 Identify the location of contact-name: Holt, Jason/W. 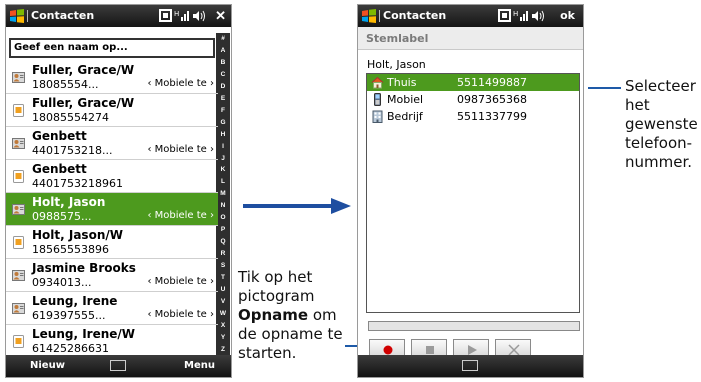
(77, 235).